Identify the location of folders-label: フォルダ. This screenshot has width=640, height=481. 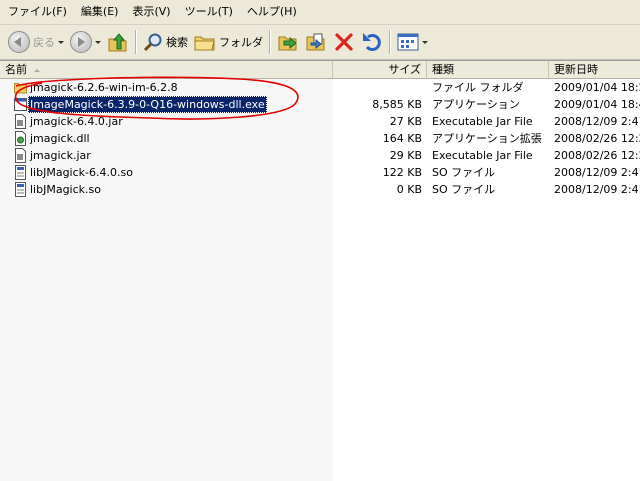
(241, 42).